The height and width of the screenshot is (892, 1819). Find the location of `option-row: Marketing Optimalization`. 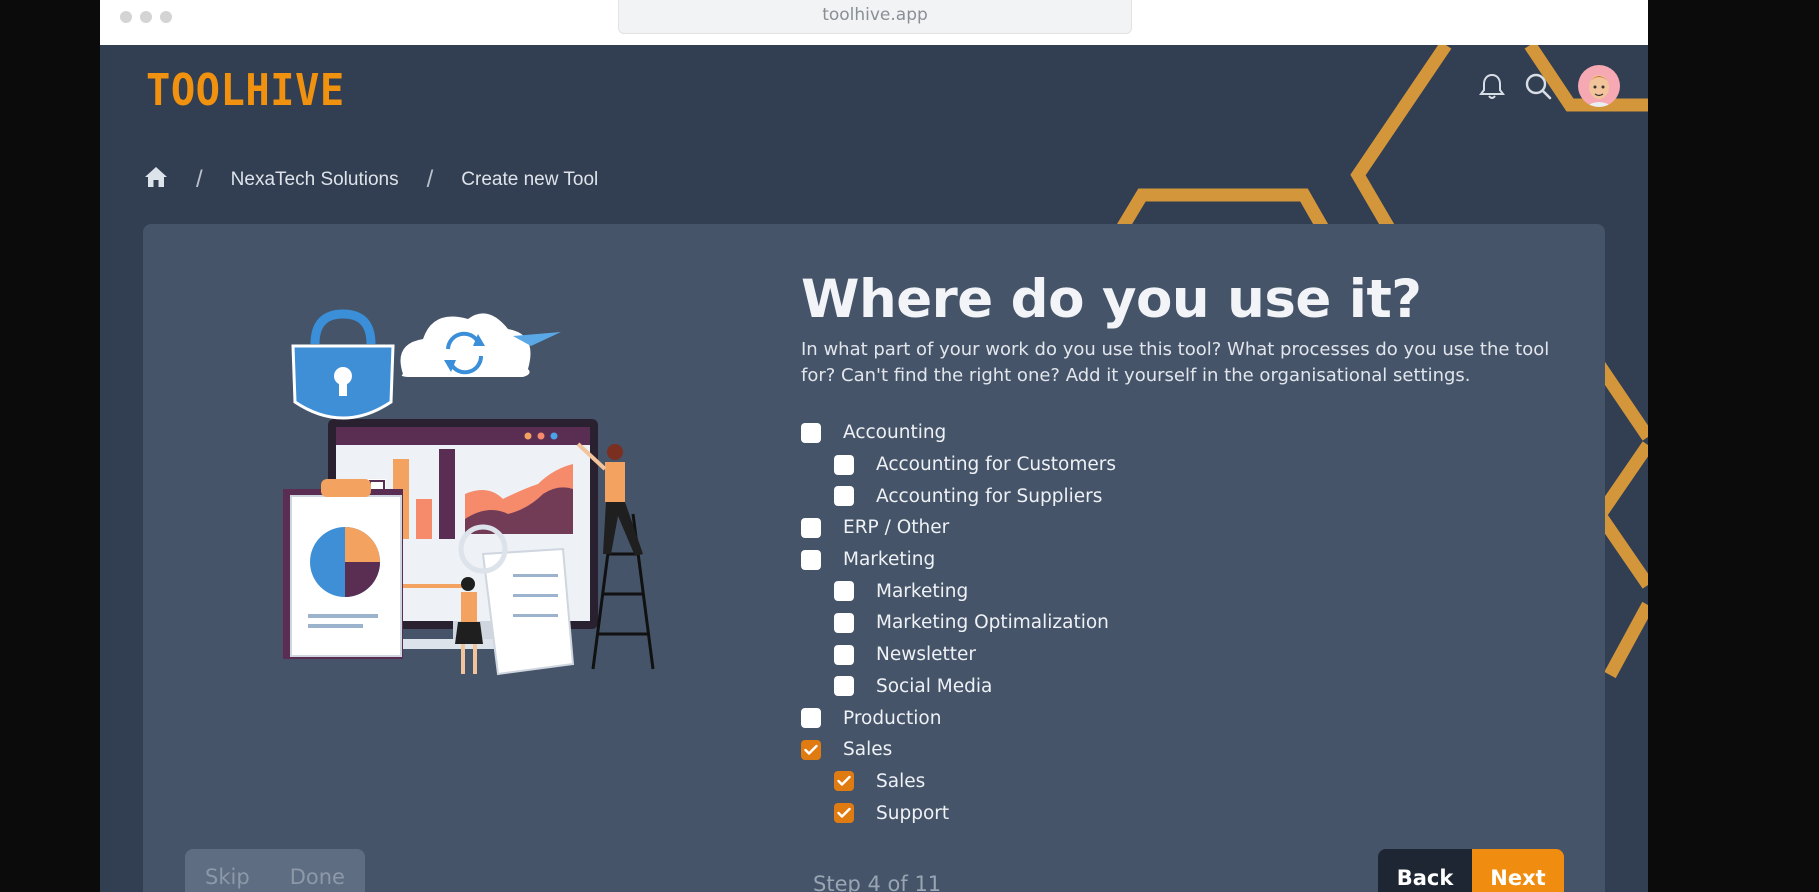

option-row: Marketing Optimalization is located at coordinates (958, 623).